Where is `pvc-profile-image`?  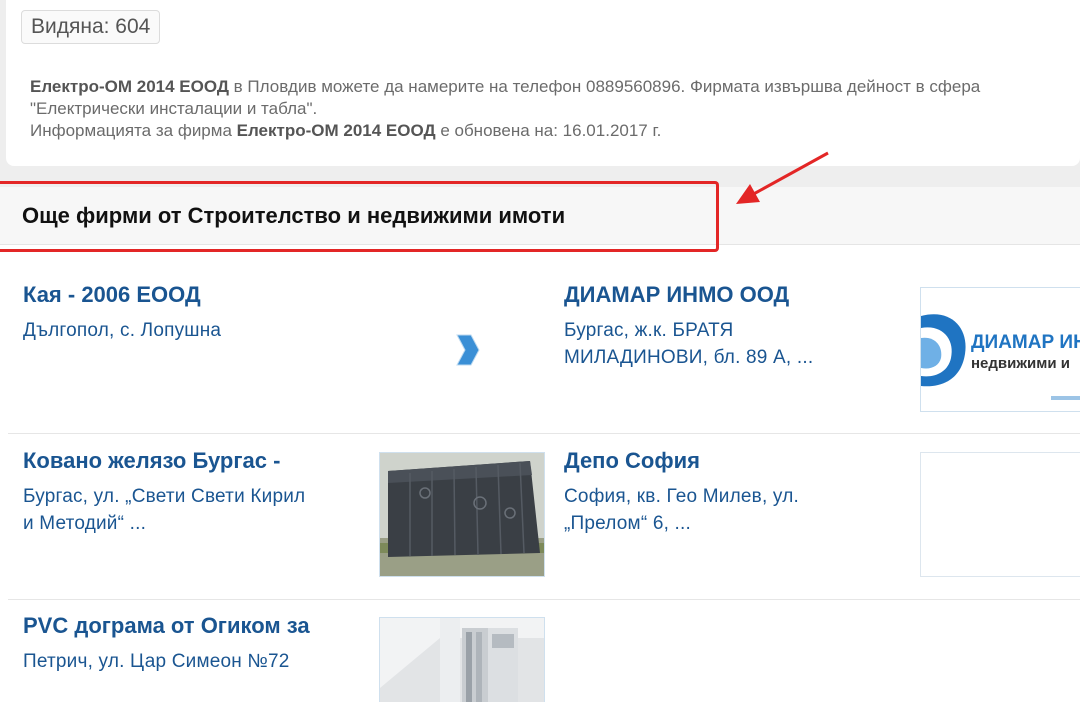 pvc-profile-image is located at coordinates (462, 660).